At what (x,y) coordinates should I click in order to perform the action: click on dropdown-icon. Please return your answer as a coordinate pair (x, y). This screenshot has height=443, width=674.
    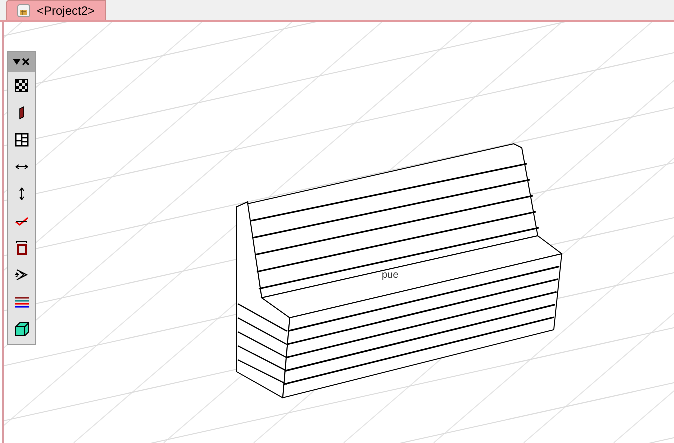
    Looking at the image, I should click on (17, 62).